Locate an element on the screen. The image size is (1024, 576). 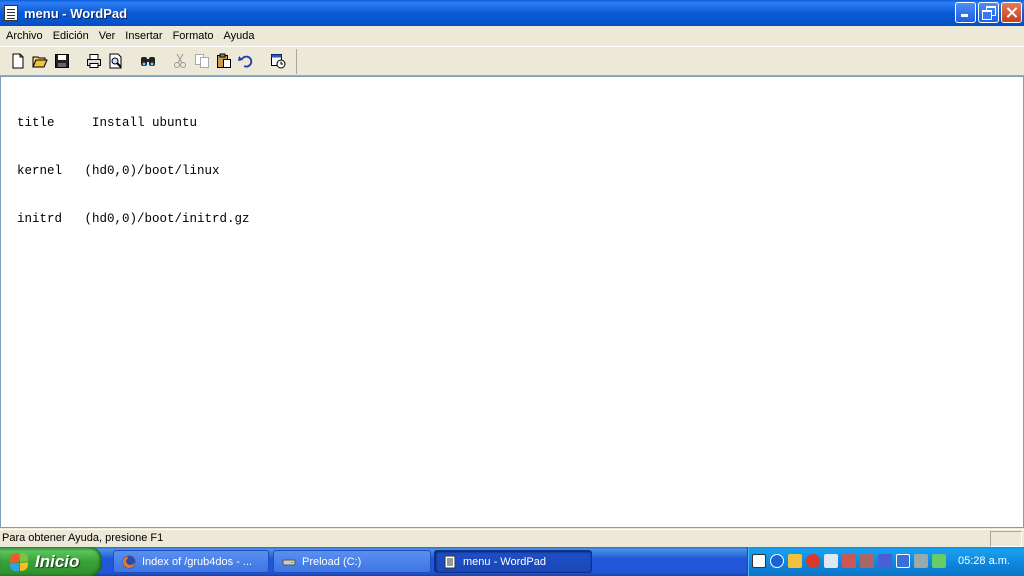
status-panel is located at coordinates (1006, 539).